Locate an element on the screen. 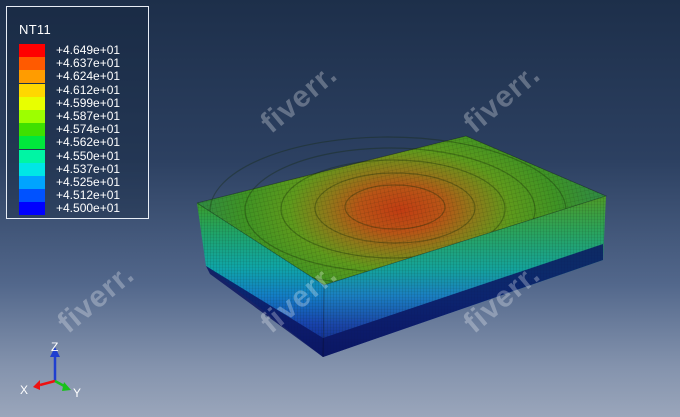 The height and width of the screenshot is (417, 680). legend-title: NT11 is located at coordinates (35, 29).